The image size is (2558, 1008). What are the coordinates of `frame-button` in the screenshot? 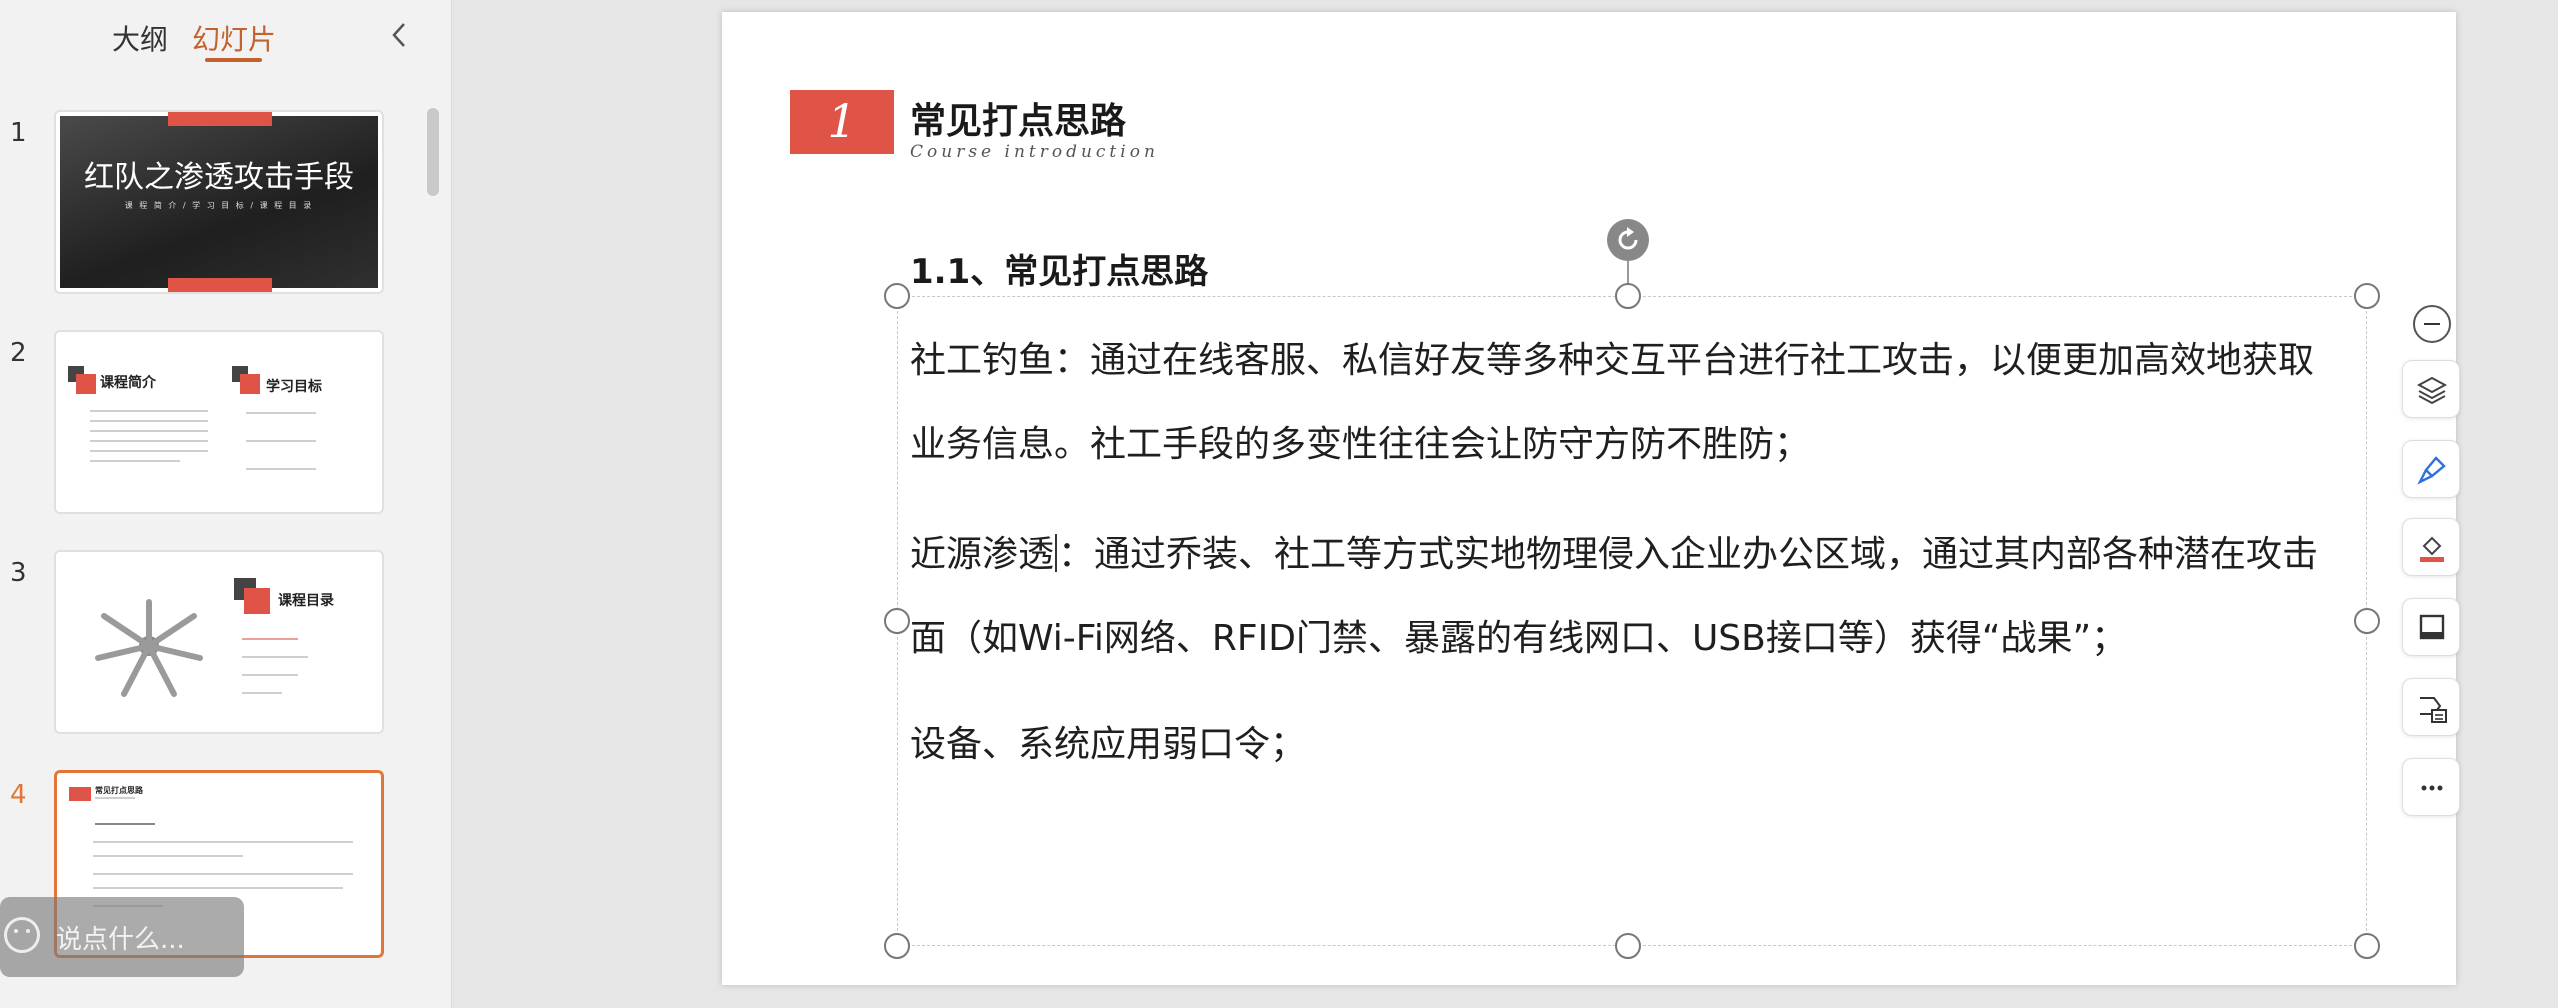 It's located at (2431, 627).